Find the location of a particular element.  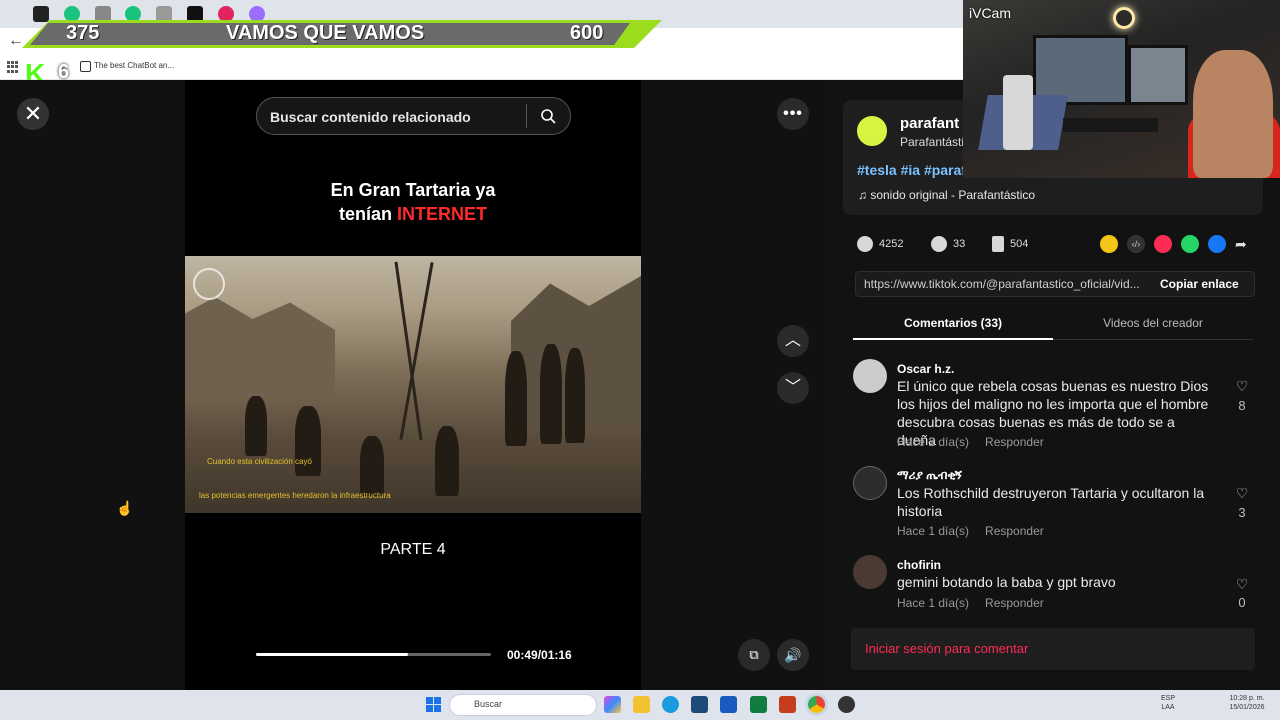

comment-author: chofirin is located at coordinates (919, 565).